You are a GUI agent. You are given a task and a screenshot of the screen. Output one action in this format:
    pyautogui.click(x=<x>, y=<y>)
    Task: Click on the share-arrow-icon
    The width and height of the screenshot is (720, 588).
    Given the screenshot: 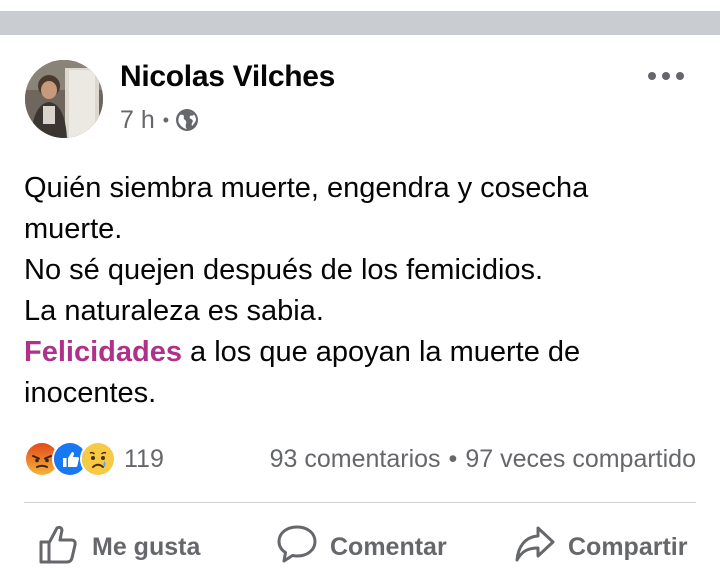 What is the action you would take?
    pyautogui.click(x=541, y=547)
    